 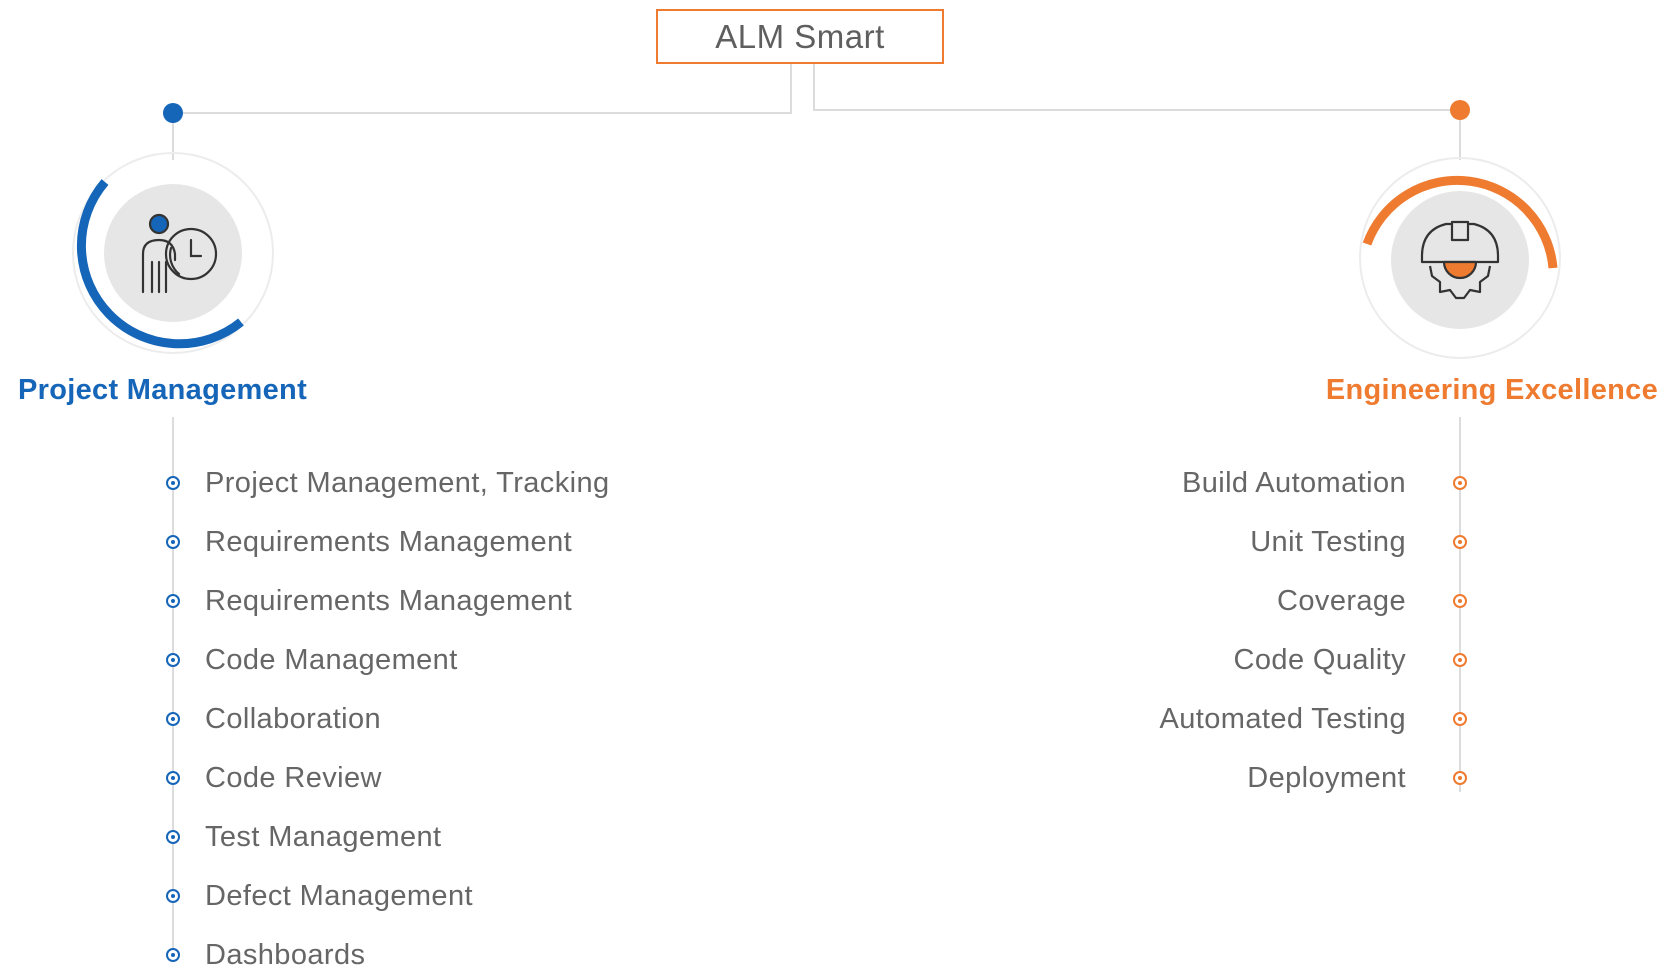 I want to click on ee-list-item: Deployment, so click(x=1326, y=778).